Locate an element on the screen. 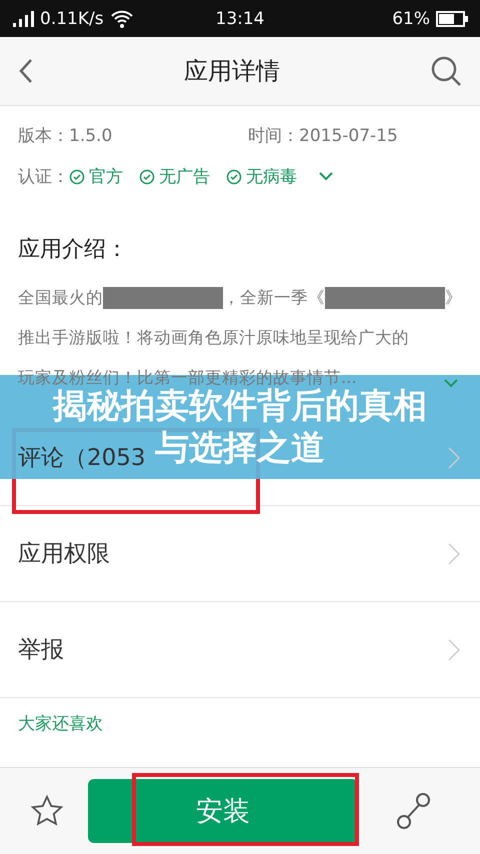 This screenshot has width=480, height=854. date-text: 时间：2015-07-15 is located at coordinates (323, 136).